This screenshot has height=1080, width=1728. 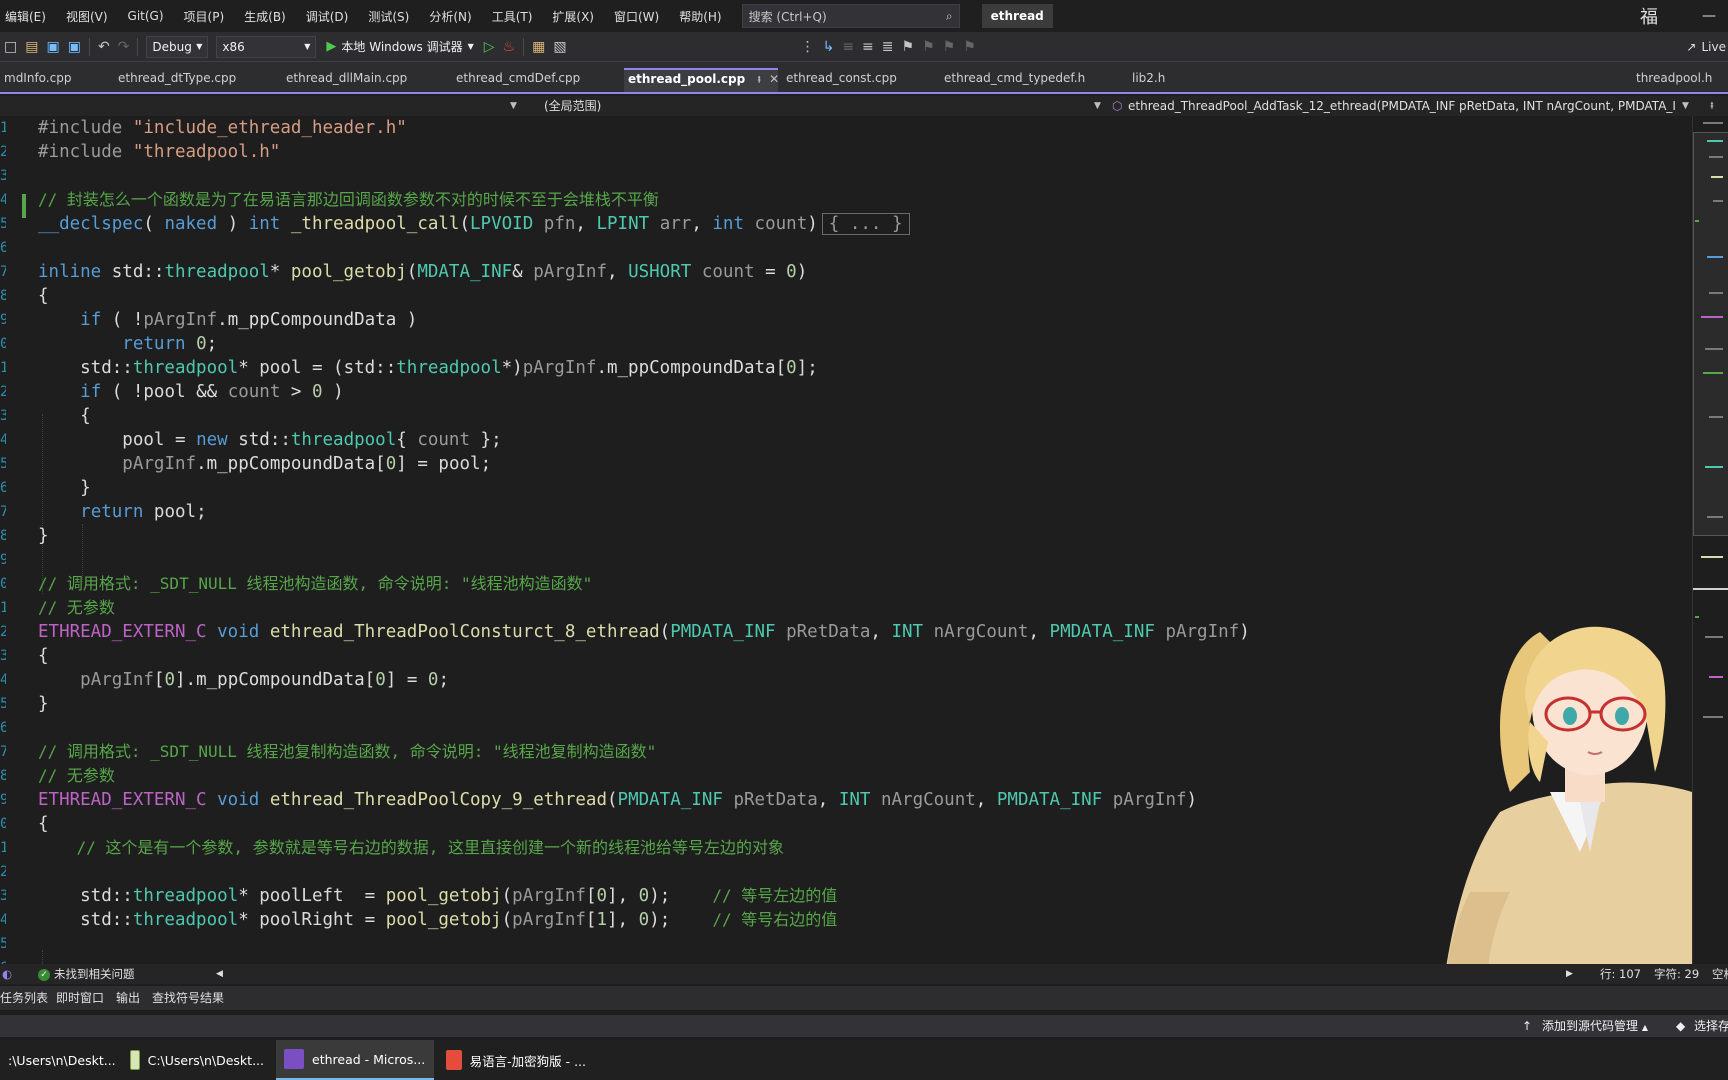 I want to click on tab-label: ethread_dllMain.cpp, so click(x=347, y=78).